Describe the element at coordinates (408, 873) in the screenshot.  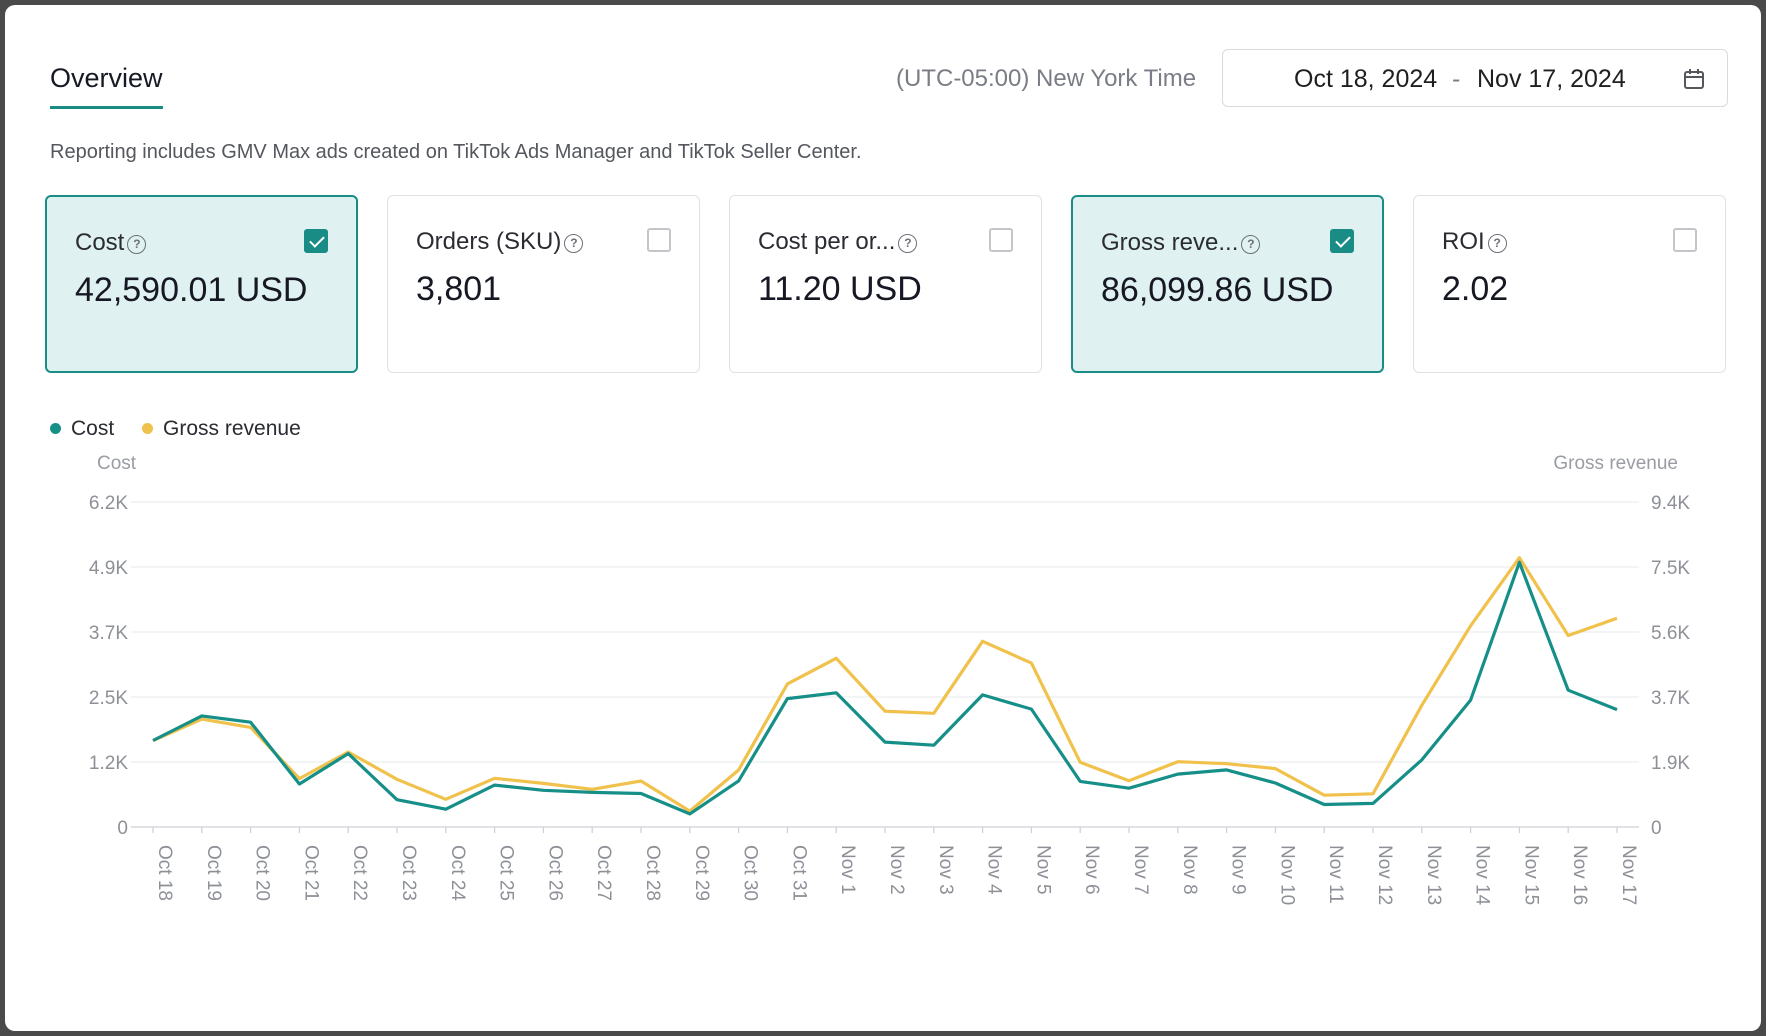
I see `x-tick-label: Oct 23` at that location.